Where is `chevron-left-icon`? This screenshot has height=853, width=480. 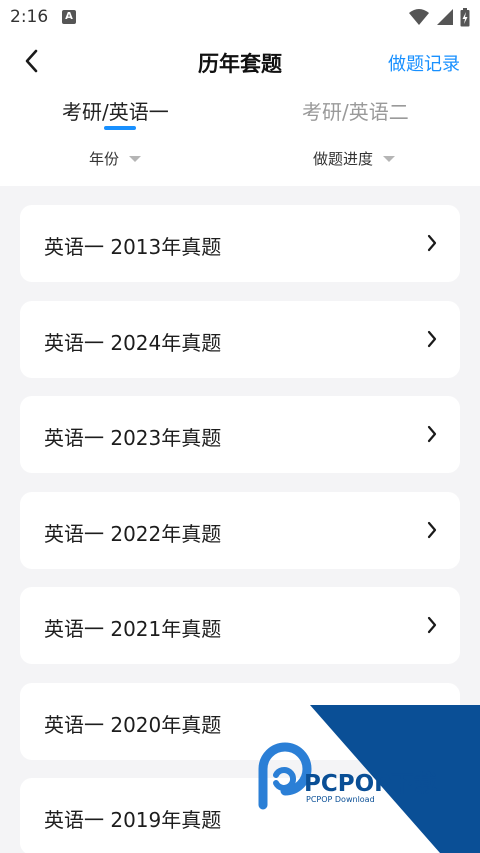 chevron-left-icon is located at coordinates (31, 61).